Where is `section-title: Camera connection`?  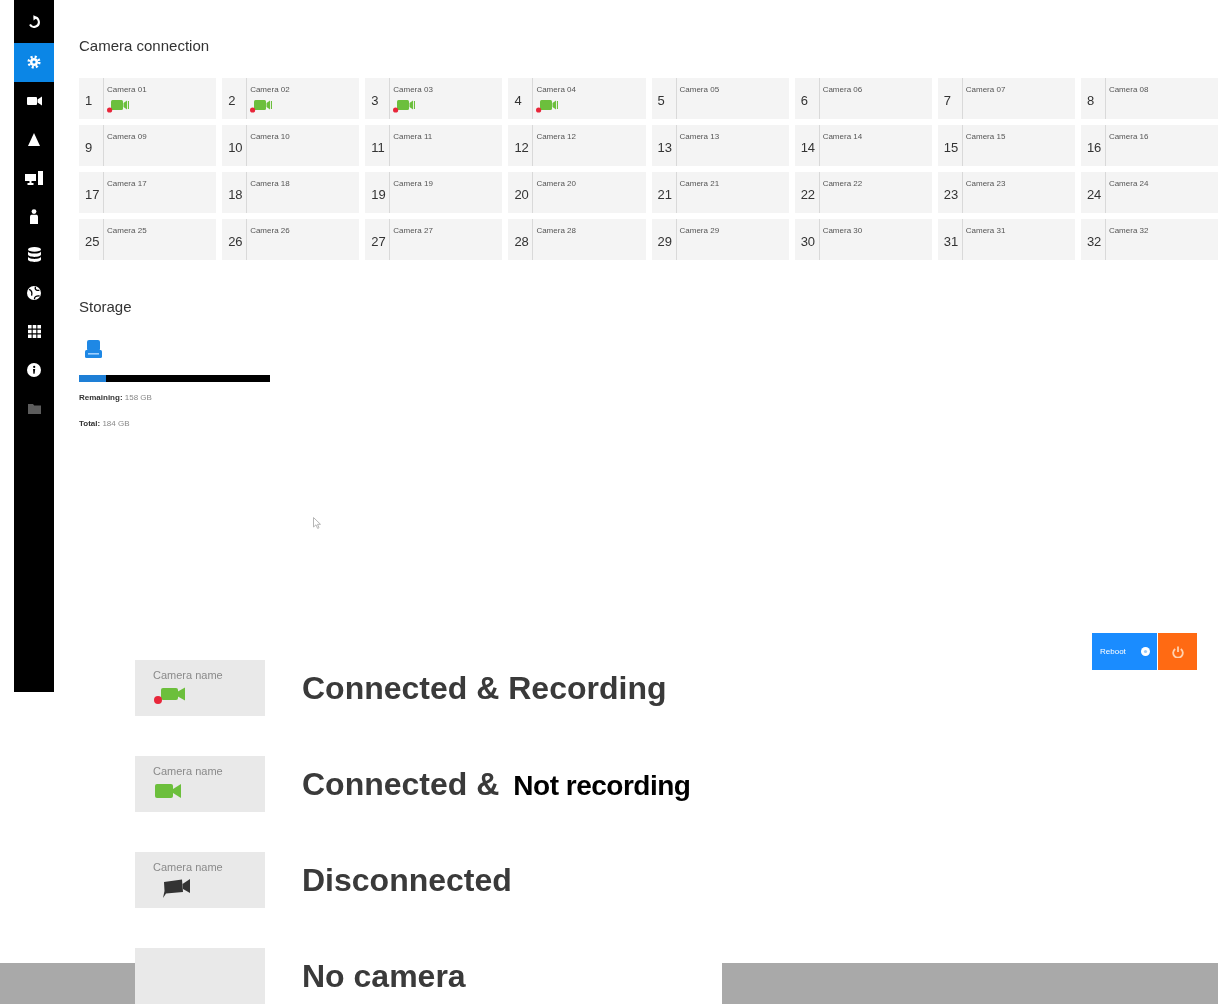
section-title: Camera connection is located at coordinates (144, 46).